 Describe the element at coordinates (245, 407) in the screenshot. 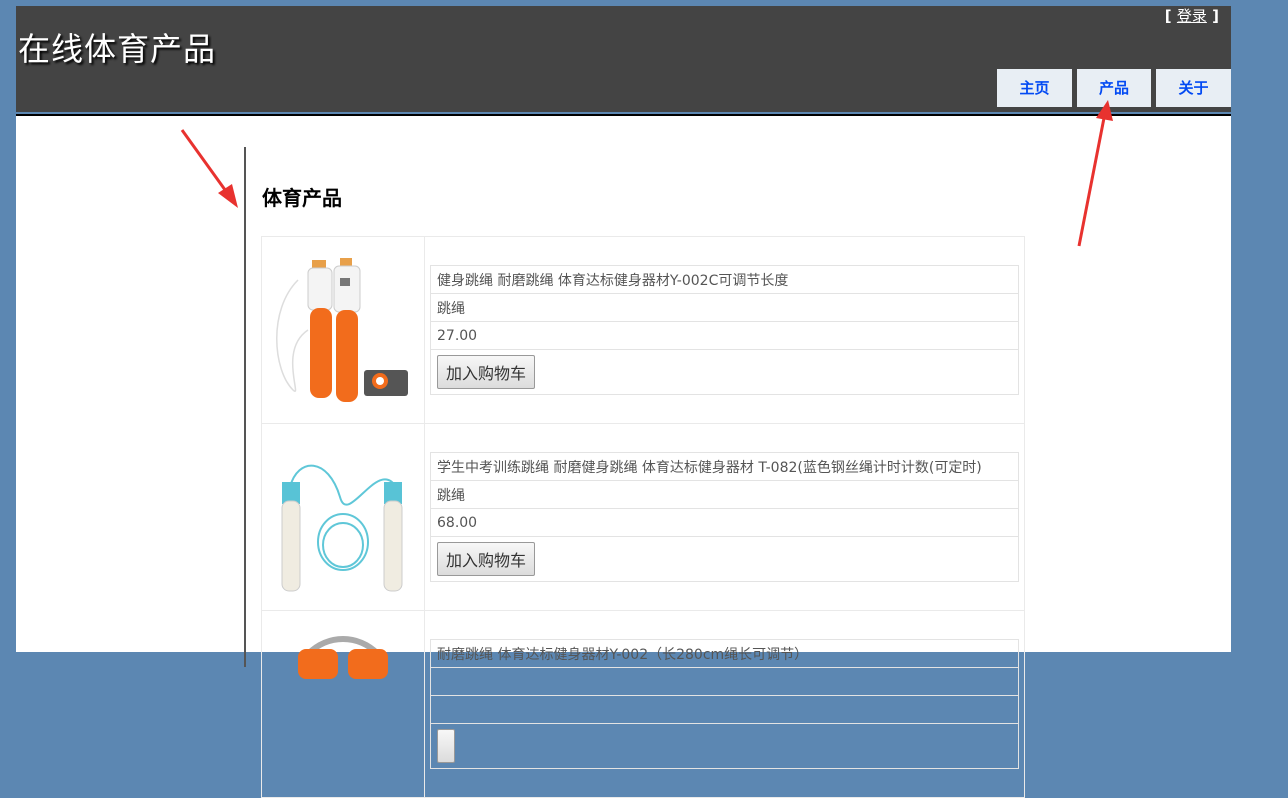

I see `content-divider` at that location.